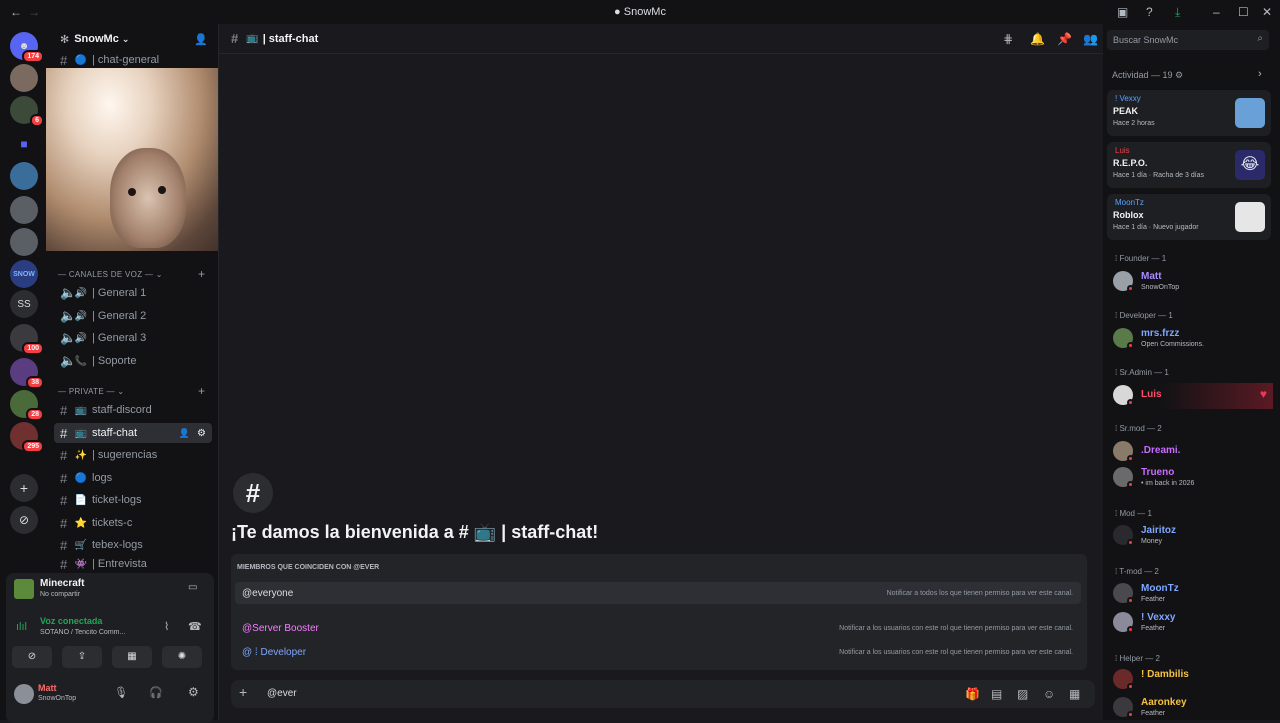 This screenshot has width=1280, height=723. I want to click on folder-icon: ■, so click(24, 144).